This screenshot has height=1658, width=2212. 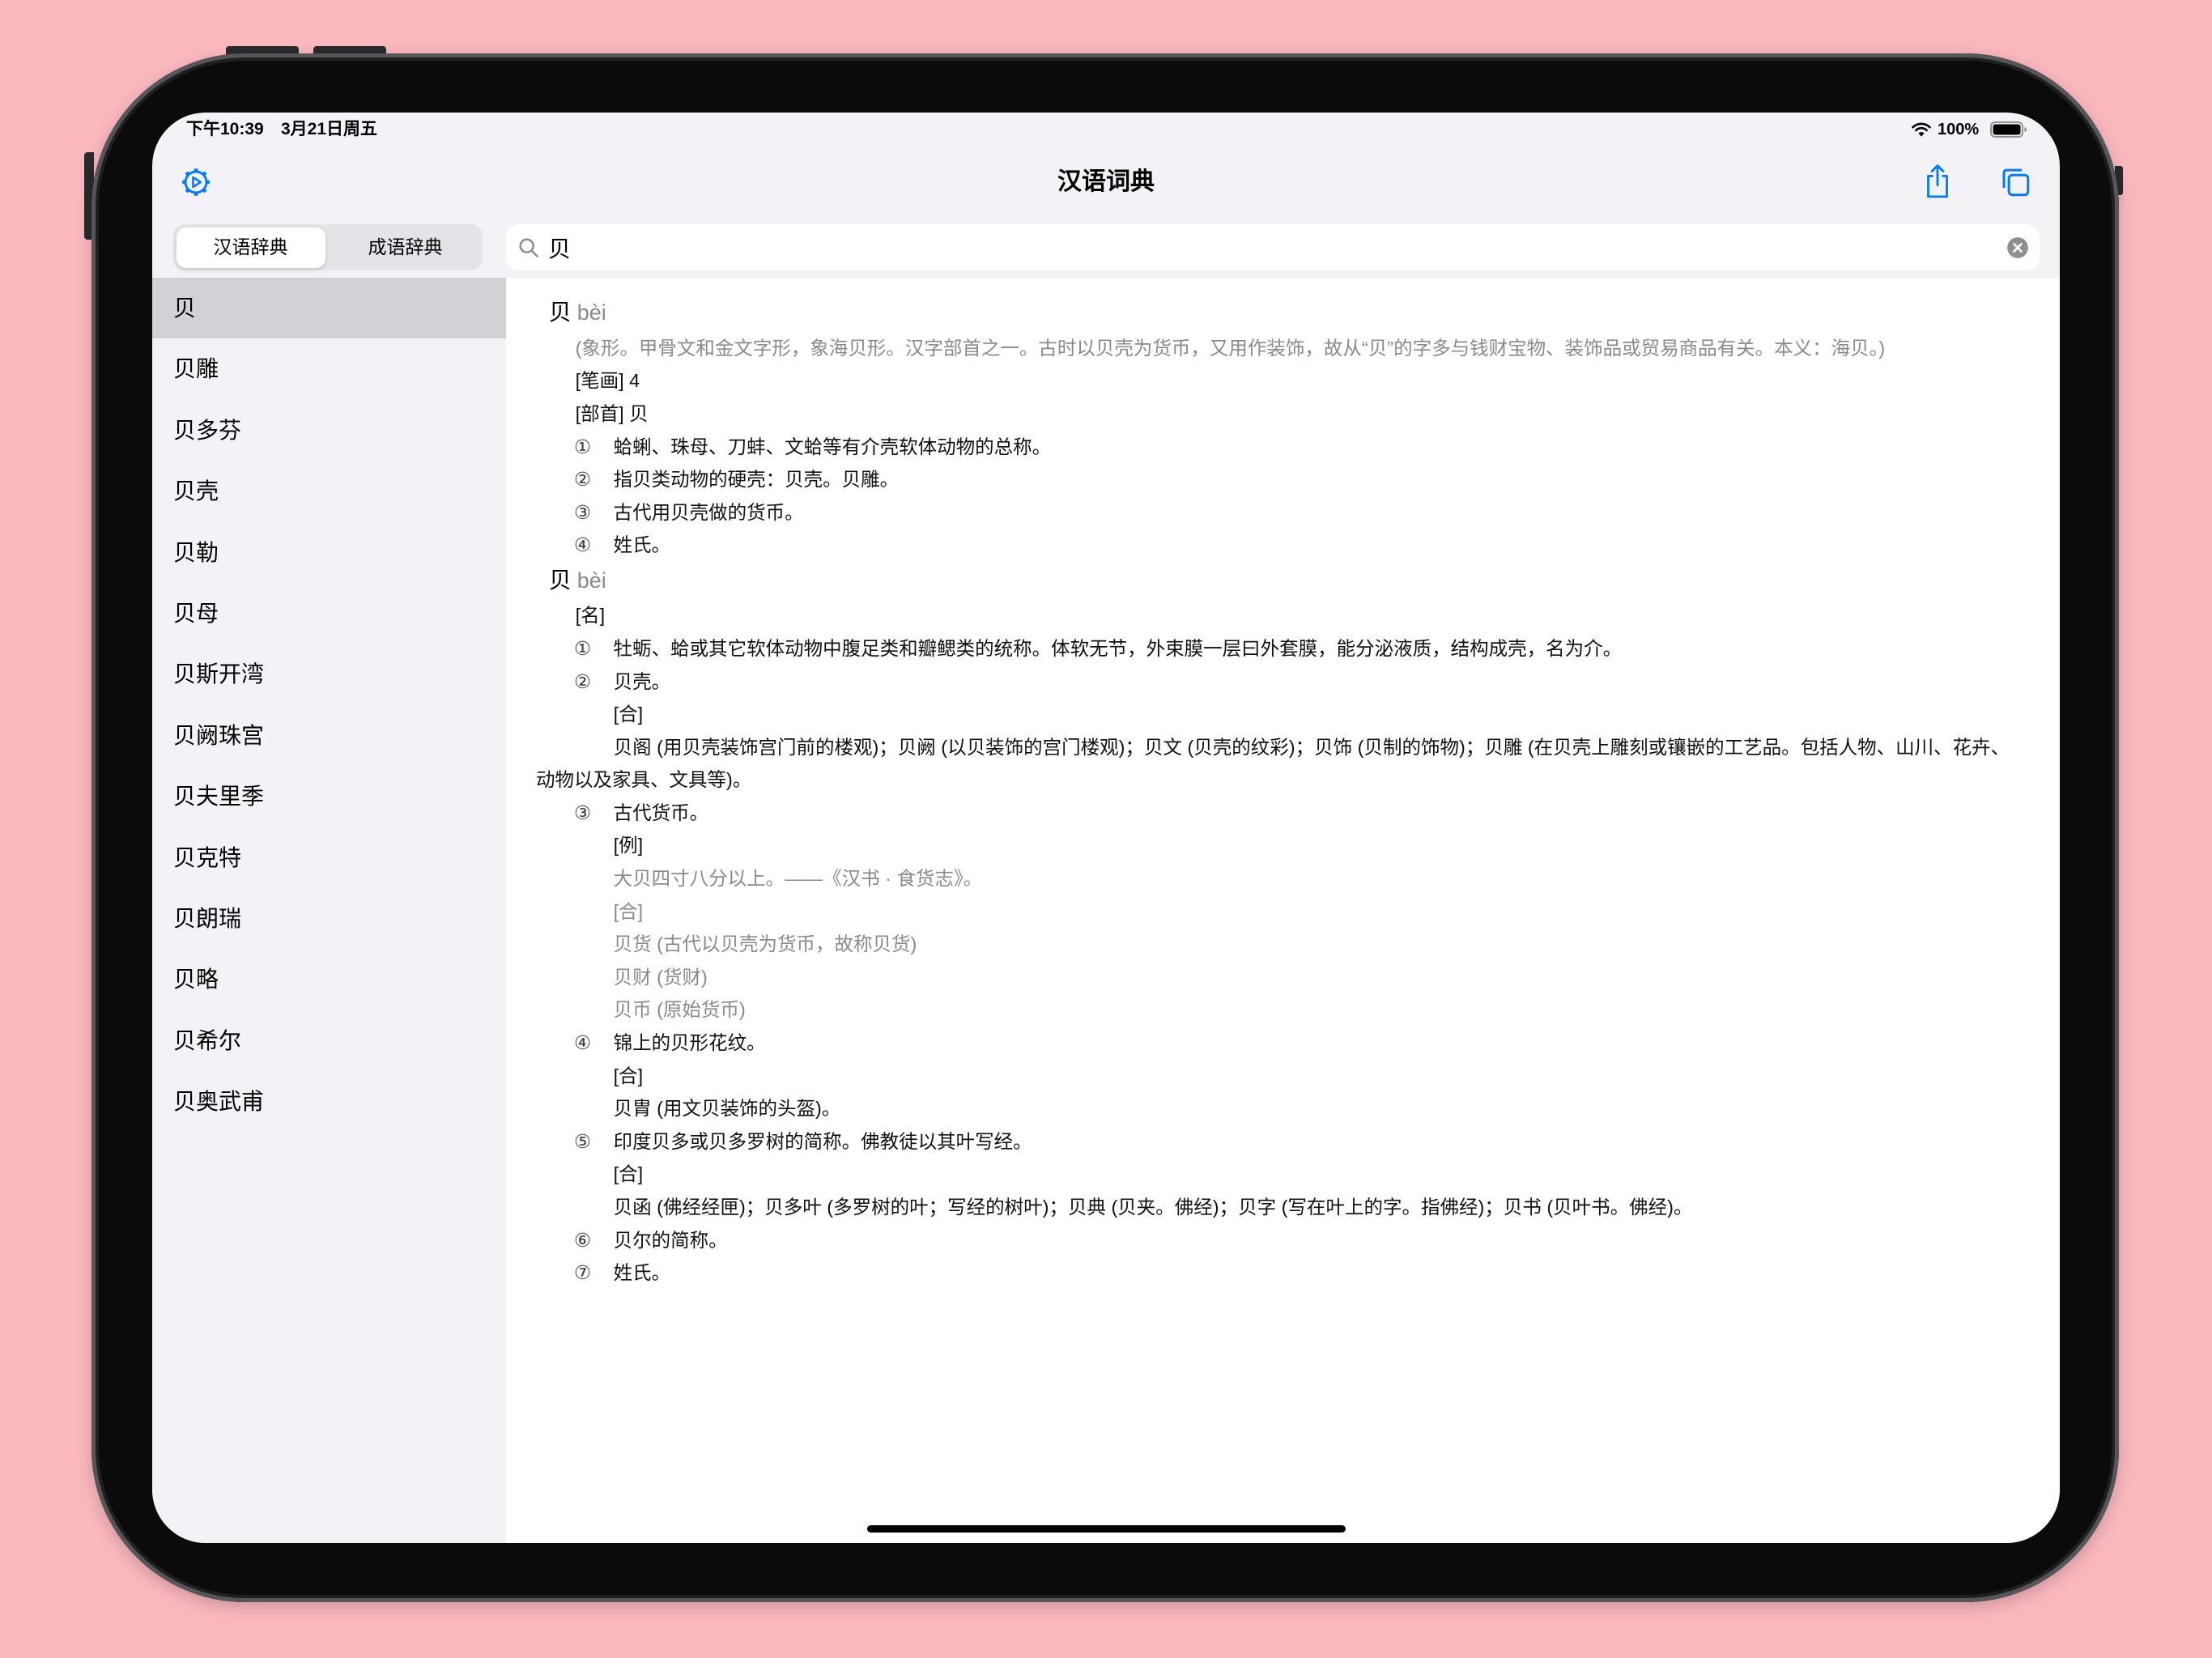 I want to click on search-bar, so click(x=1273, y=247).